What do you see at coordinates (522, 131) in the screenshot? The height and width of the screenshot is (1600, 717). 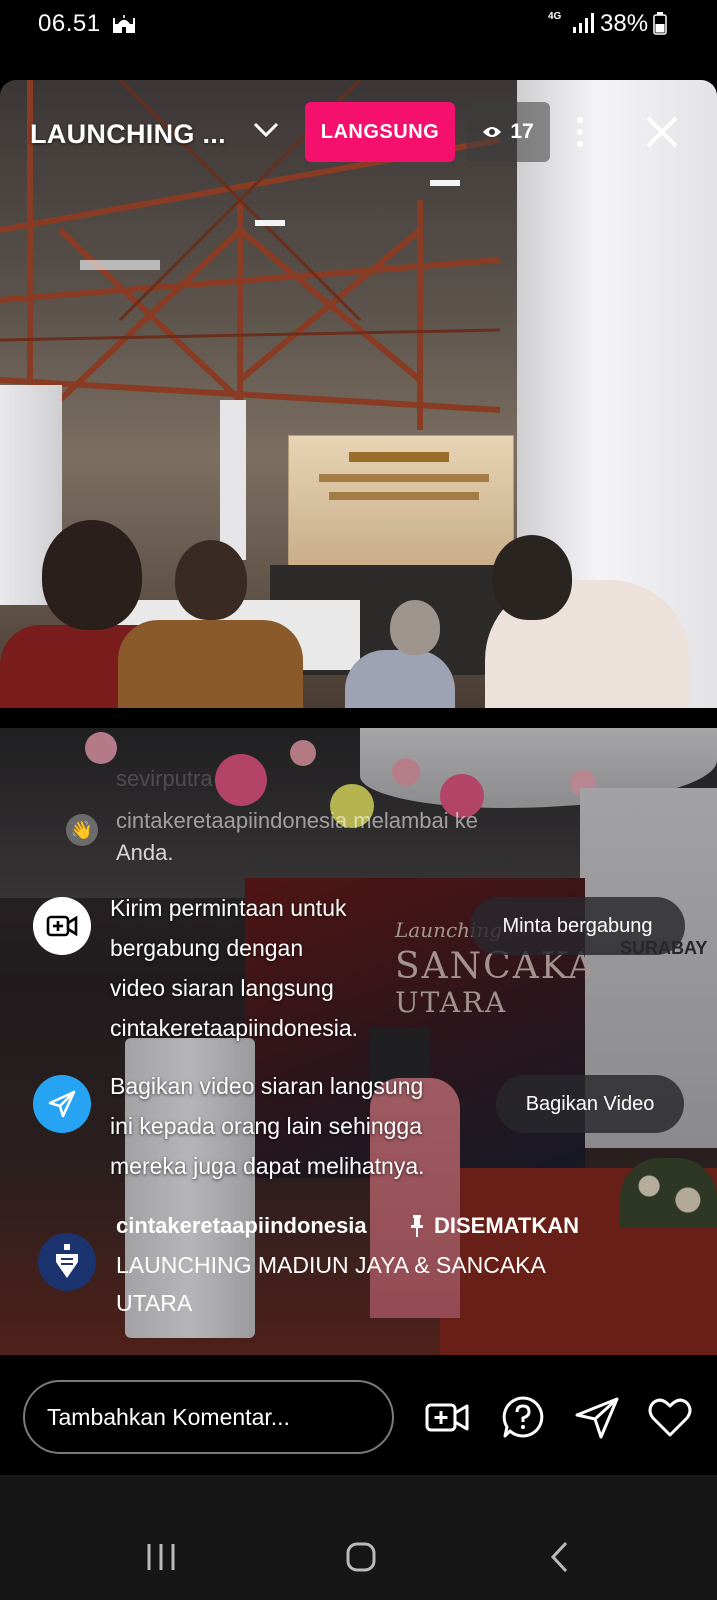 I see `viewer-count: 17` at bounding box center [522, 131].